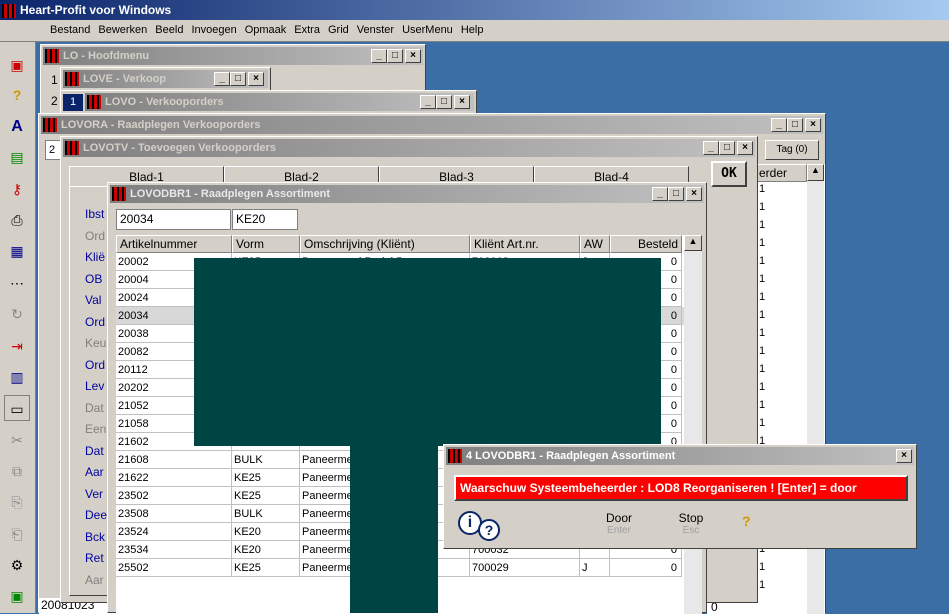  I want to click on app-logo-icon, so click(9, 10).